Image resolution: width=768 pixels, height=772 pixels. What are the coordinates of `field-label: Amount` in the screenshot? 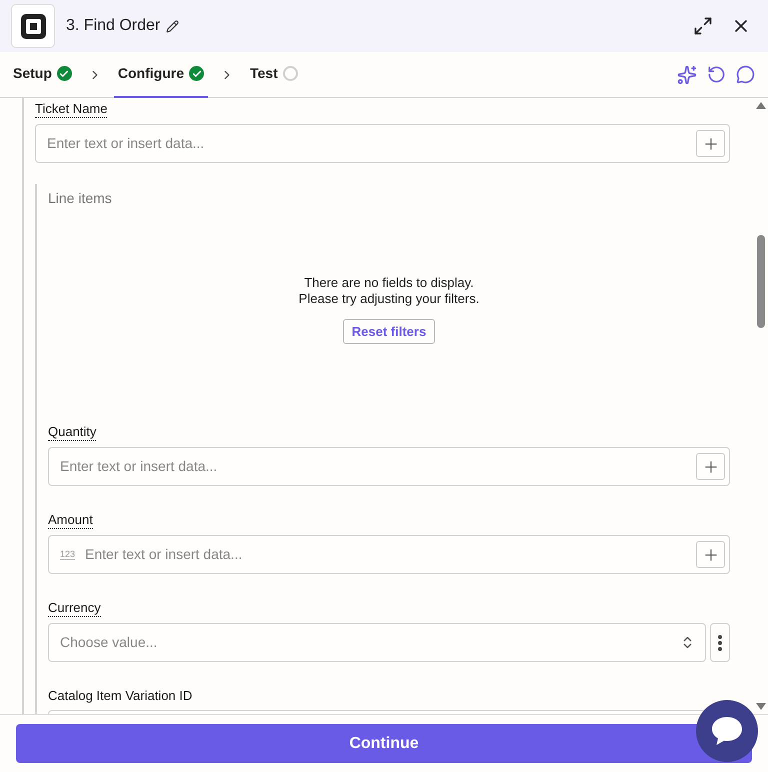 It's located at (70, 520).